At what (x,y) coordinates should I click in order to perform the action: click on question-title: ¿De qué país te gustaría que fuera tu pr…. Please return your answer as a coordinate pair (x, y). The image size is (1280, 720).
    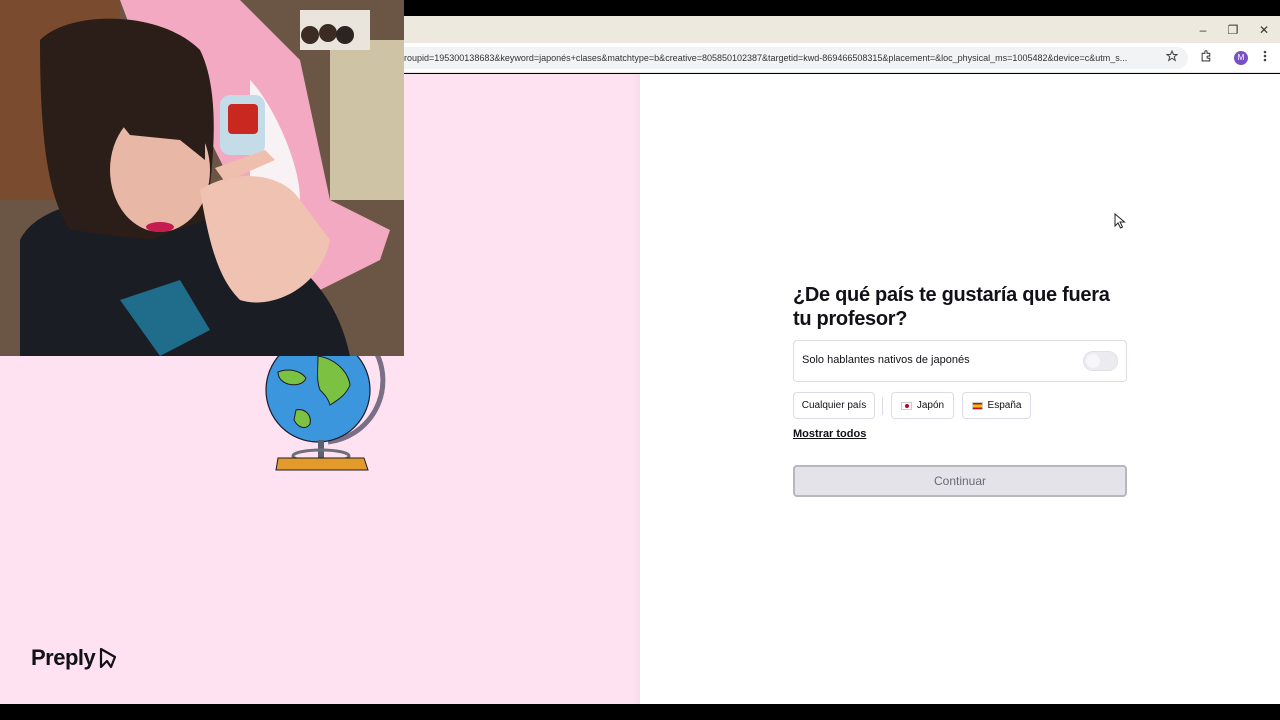
    Looking at the image, I should click on (951, 307).